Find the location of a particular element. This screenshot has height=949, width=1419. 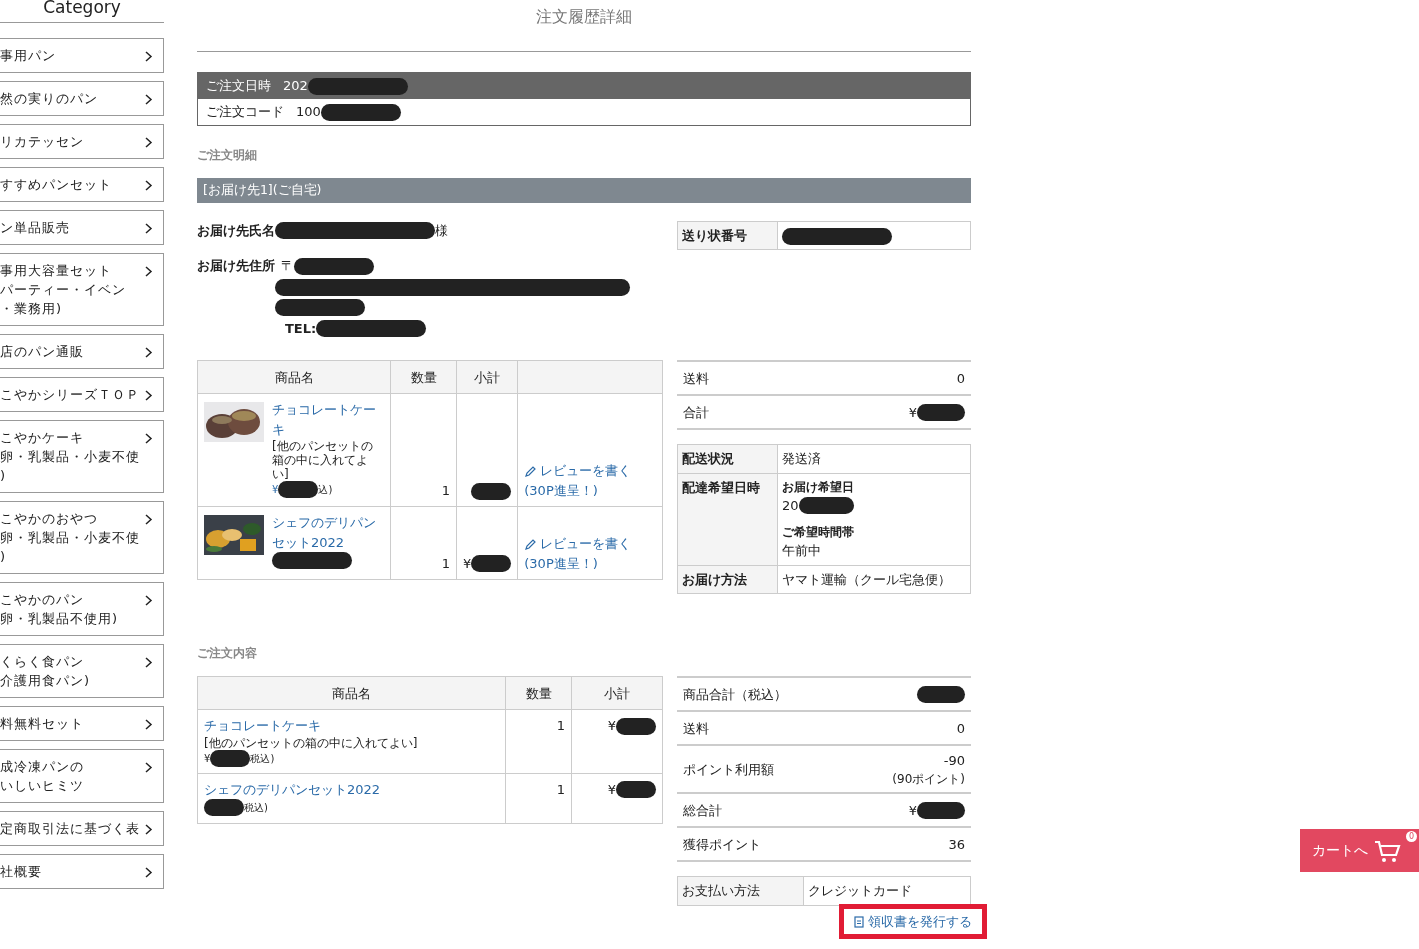

summary-label: 獲得ポイント is located at coordinates (722, 844).